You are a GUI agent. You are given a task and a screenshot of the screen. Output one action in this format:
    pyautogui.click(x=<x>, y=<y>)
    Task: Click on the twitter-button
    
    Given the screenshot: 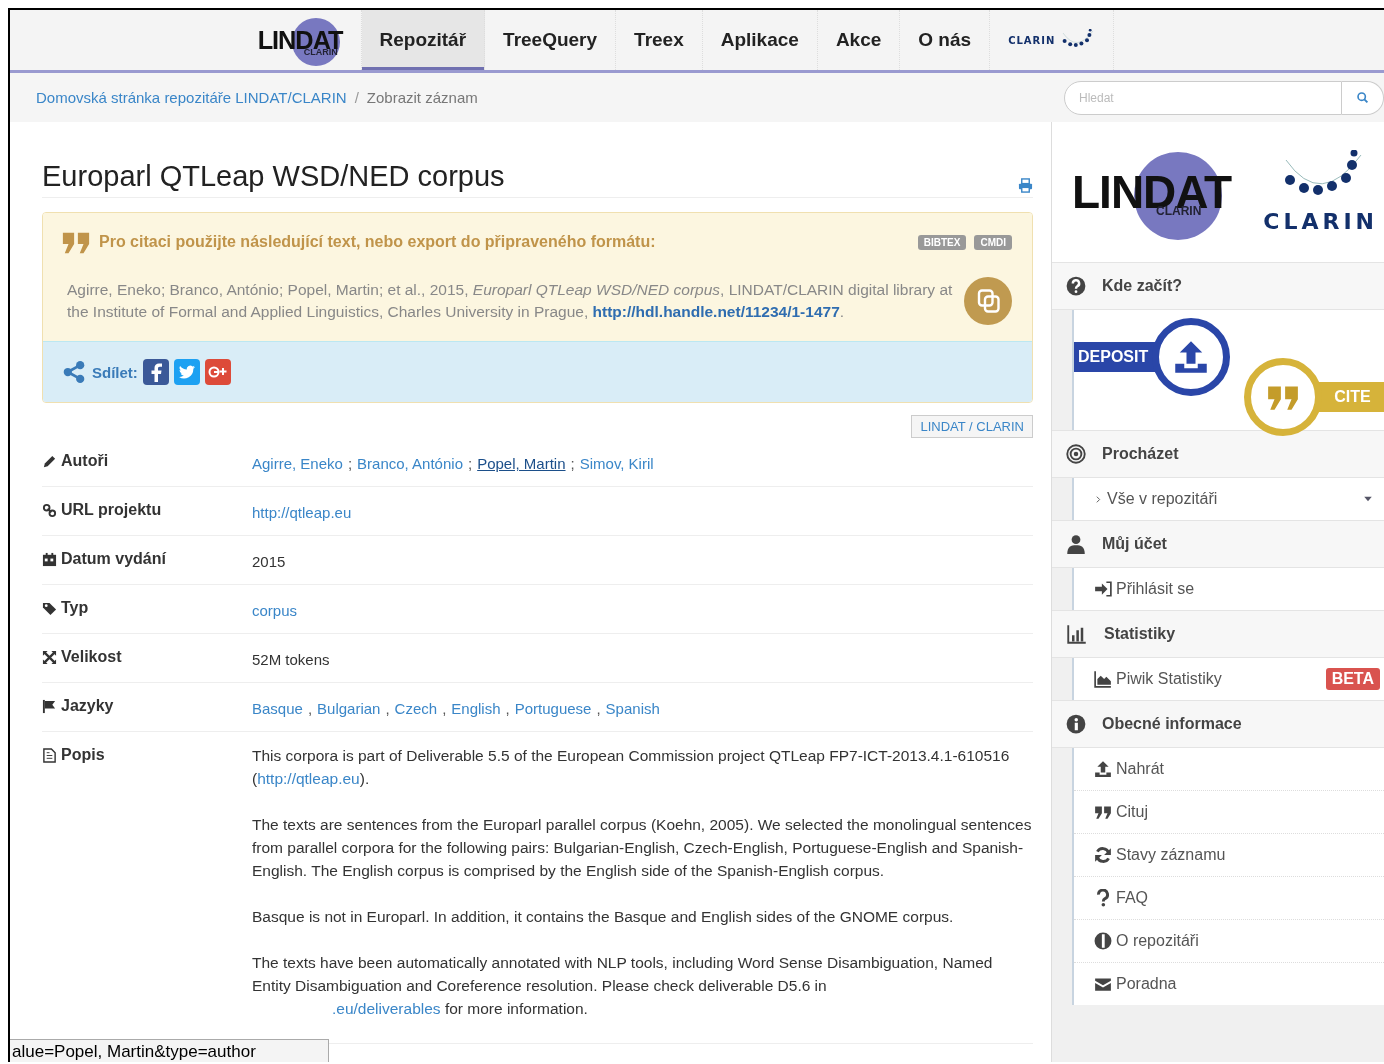 What is the action you would take?
    pyautogui.click(x=186, y=372)
    